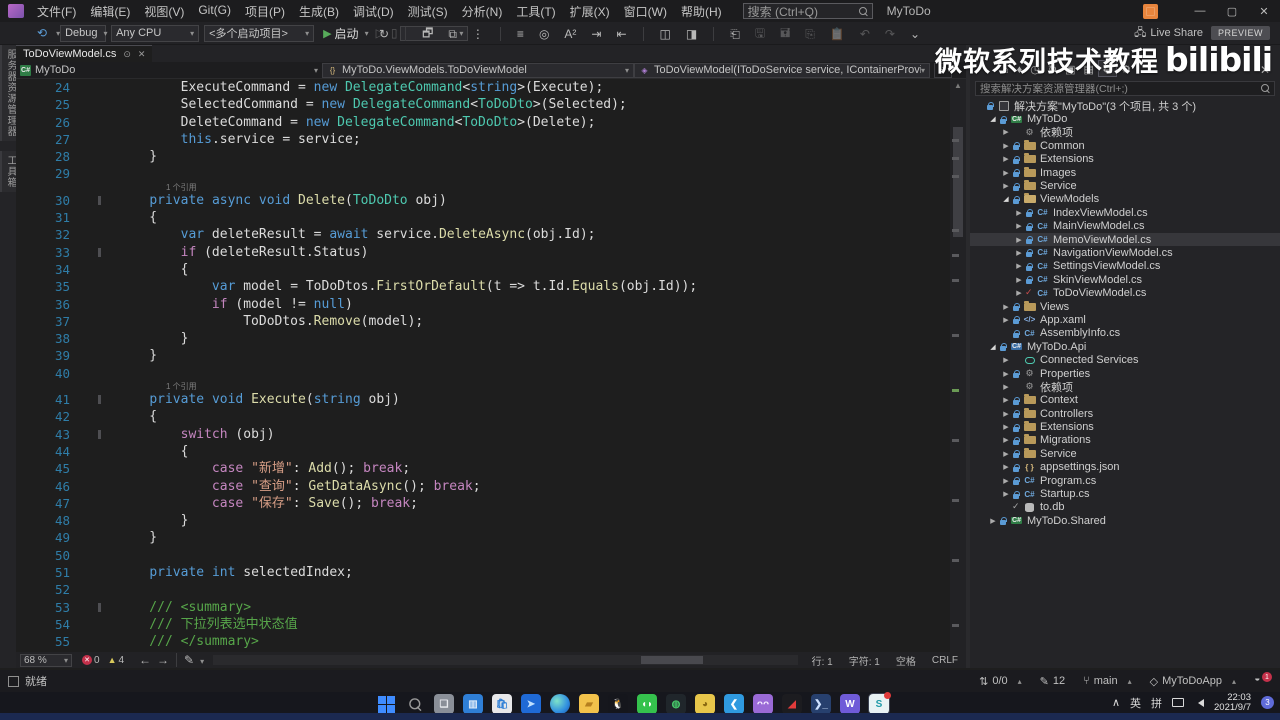  I want to click on zoom-combo: 68 % ▾, so click(46, 660).